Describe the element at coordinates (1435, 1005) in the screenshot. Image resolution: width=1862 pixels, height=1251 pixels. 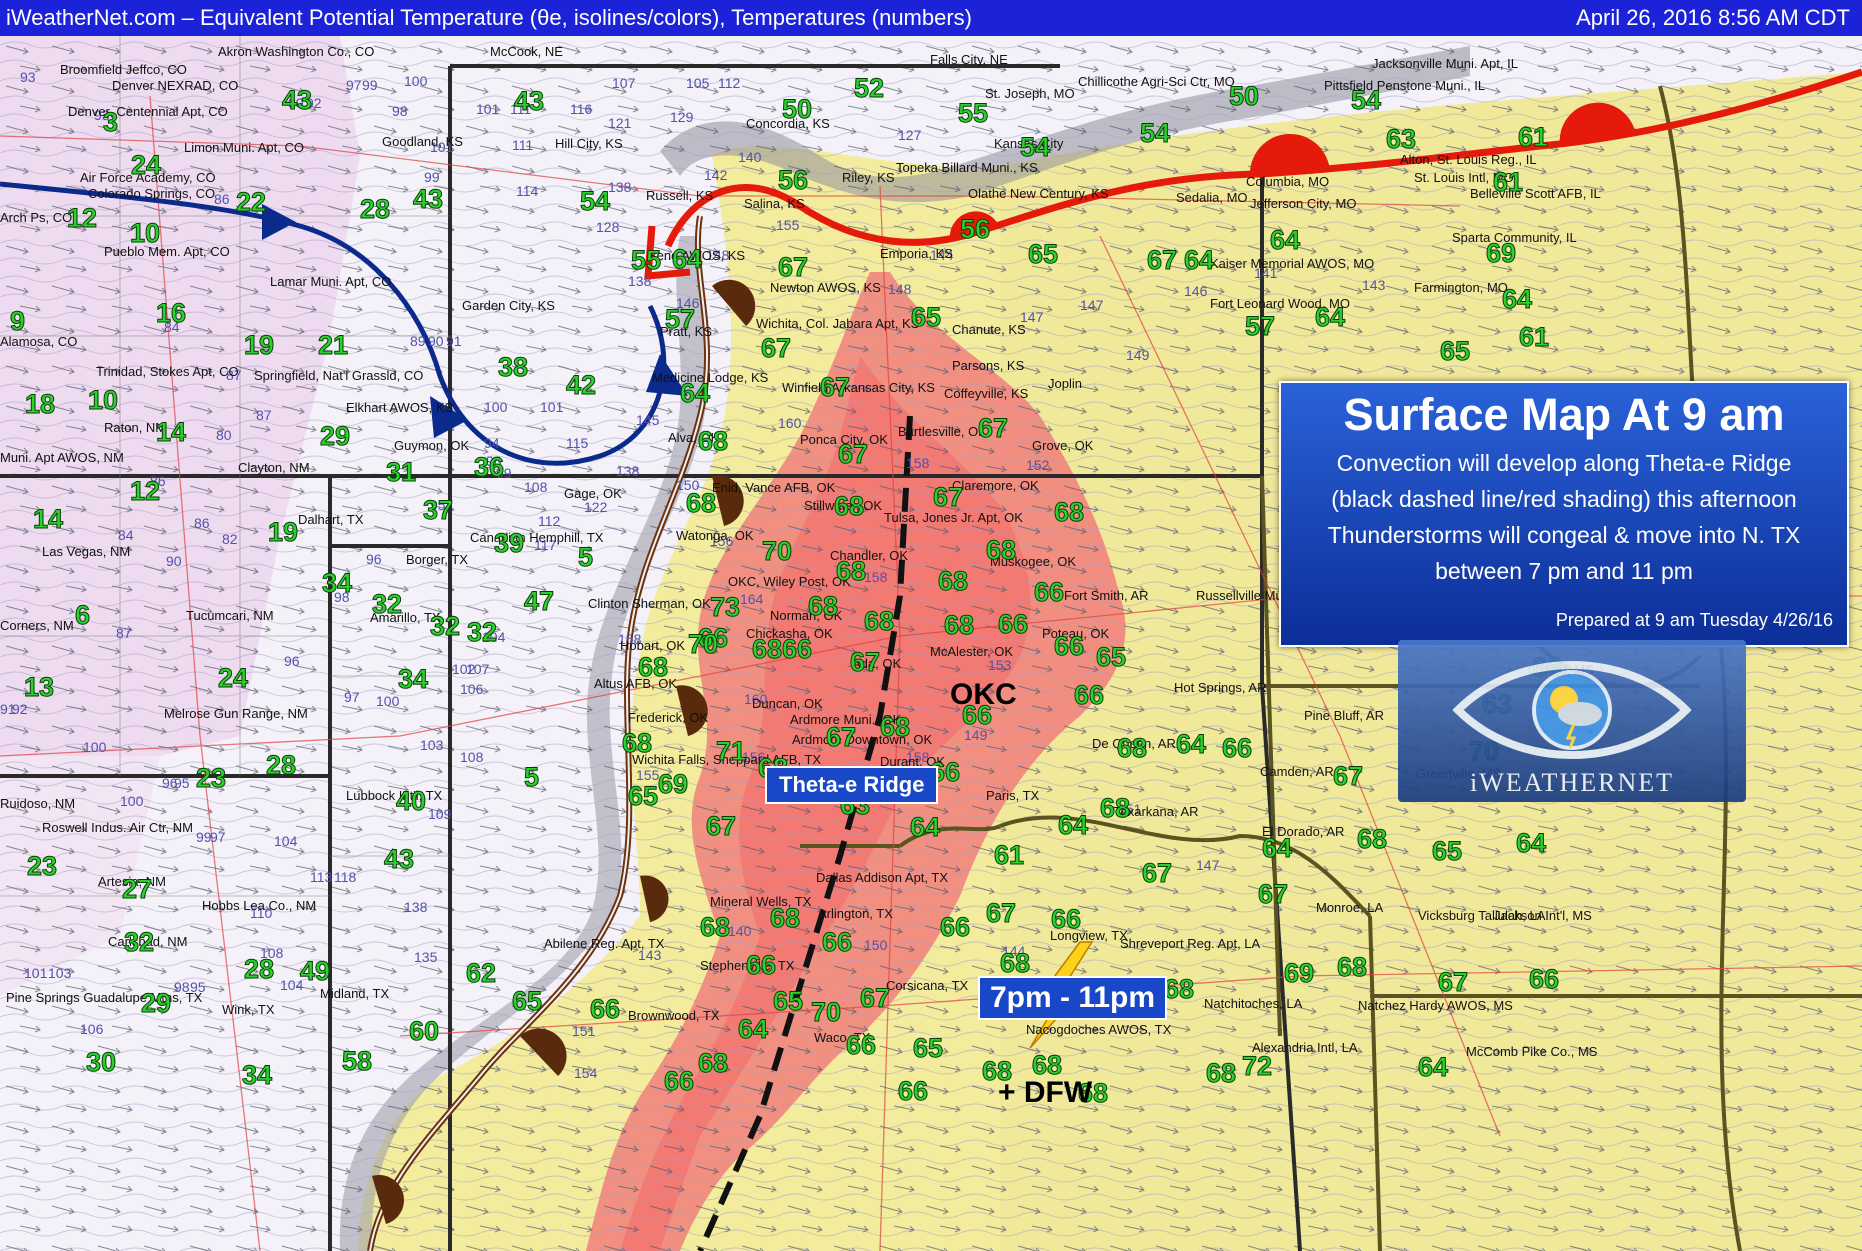
I see `station-label: Natchez Hardy AWOS, MS` at that location.